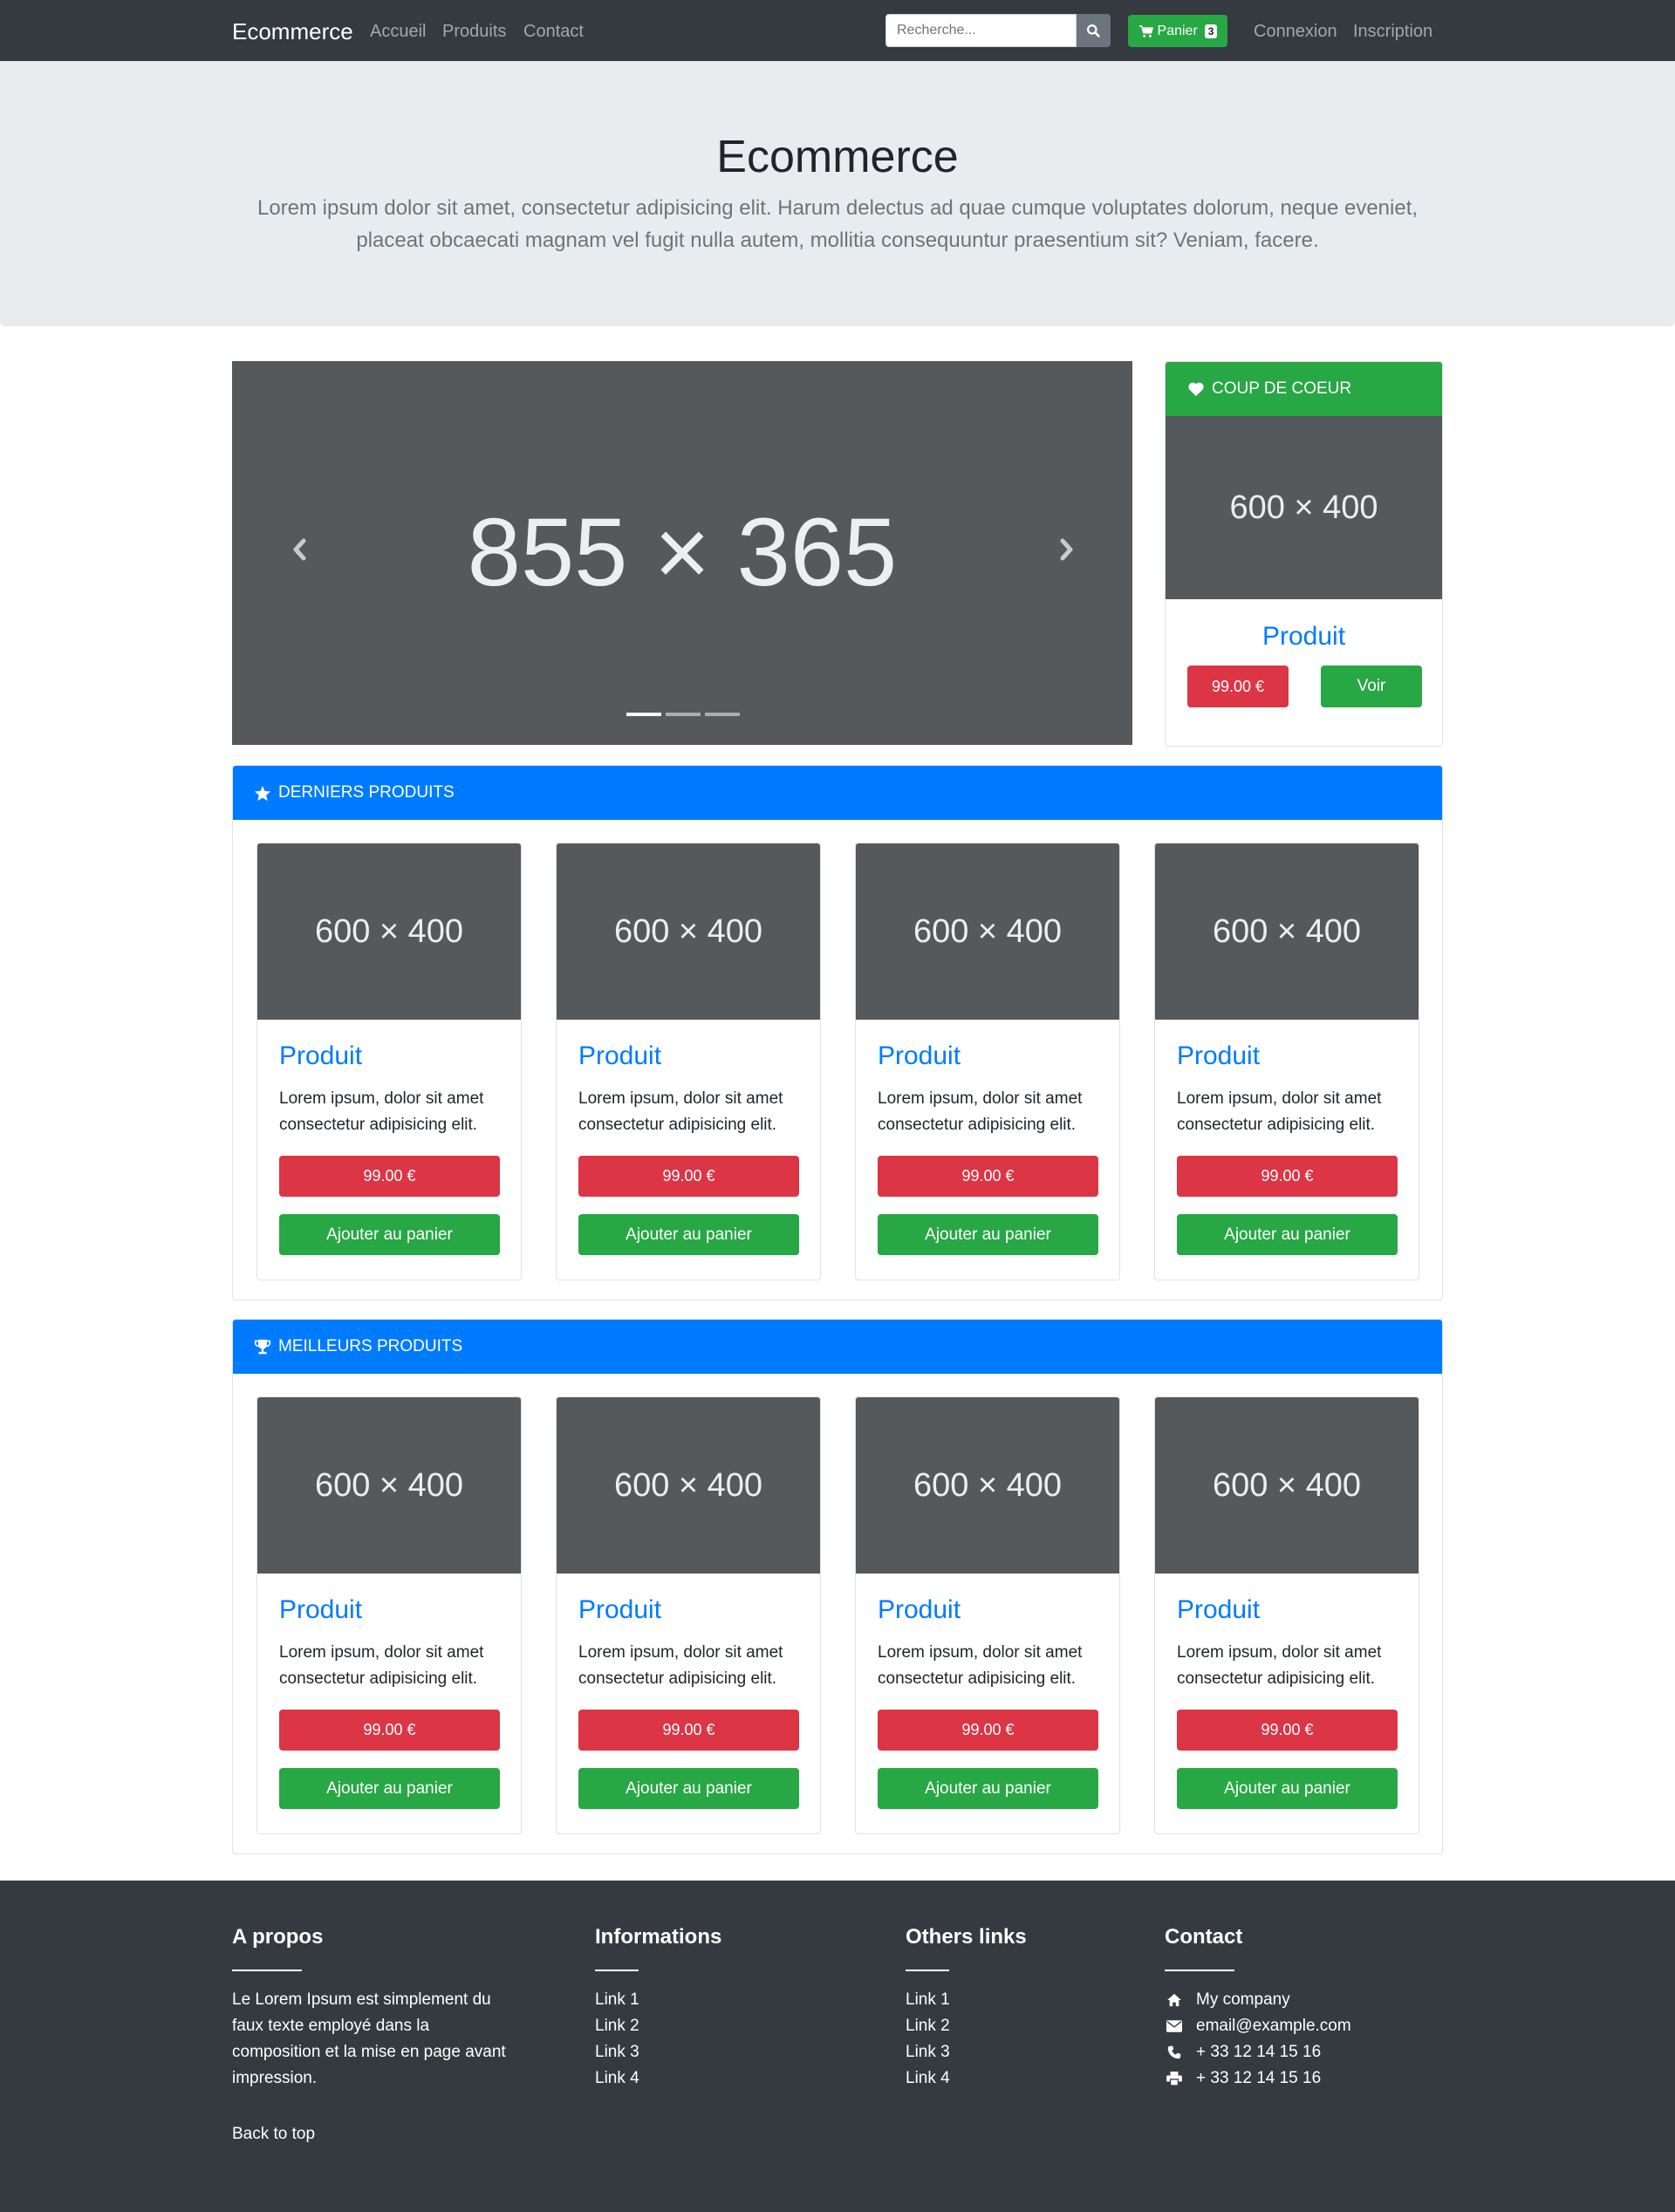  Describe the element at coordinates (1304, 637) in the screenshot. I see `favorite-product-title: Produit` at that location.